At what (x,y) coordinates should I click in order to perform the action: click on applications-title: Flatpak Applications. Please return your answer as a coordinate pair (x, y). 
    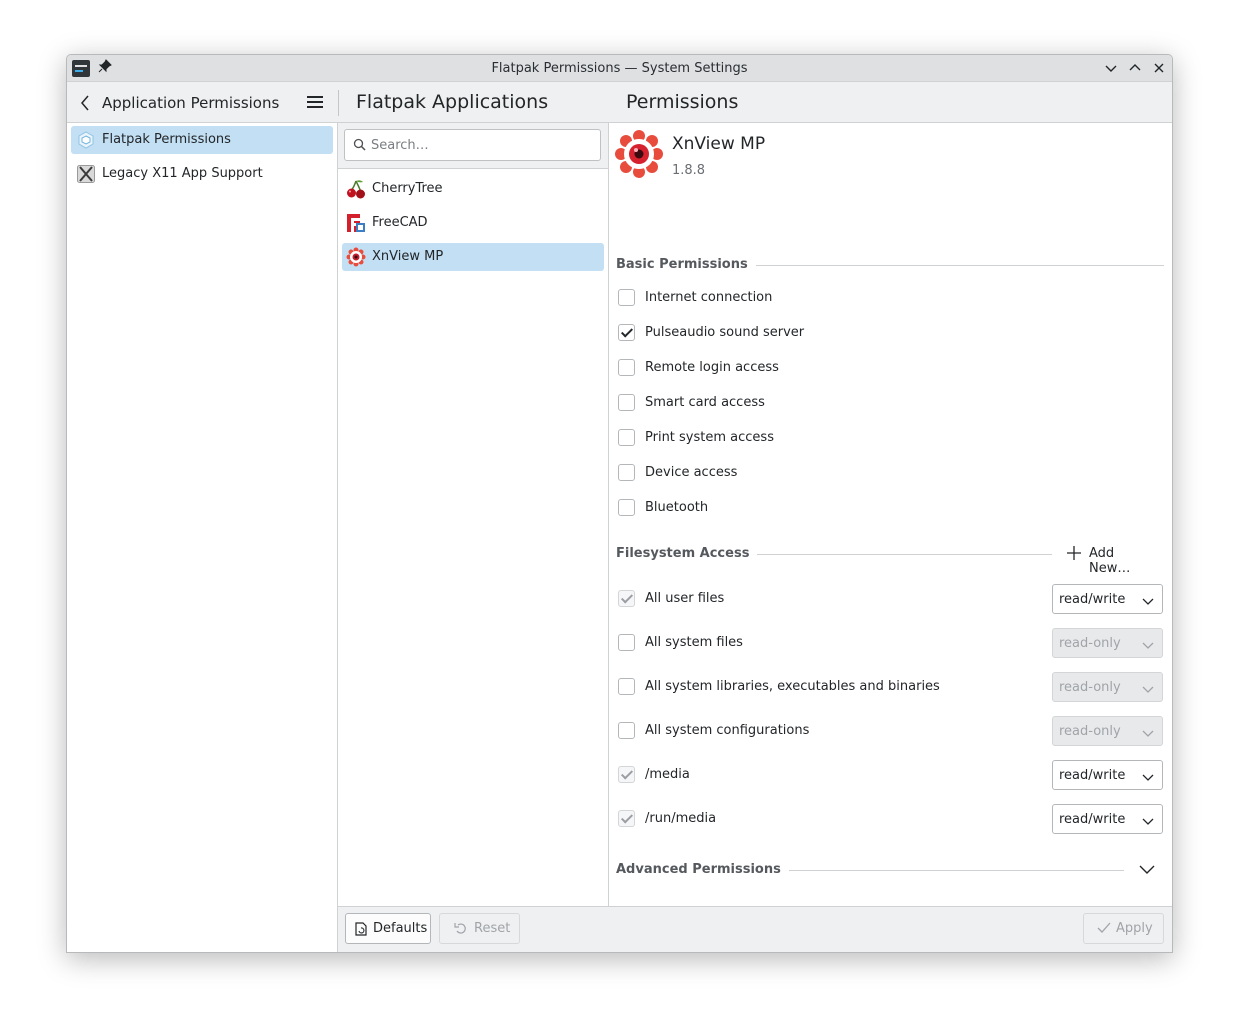
    Looking at the image, I should click on (452, 102).